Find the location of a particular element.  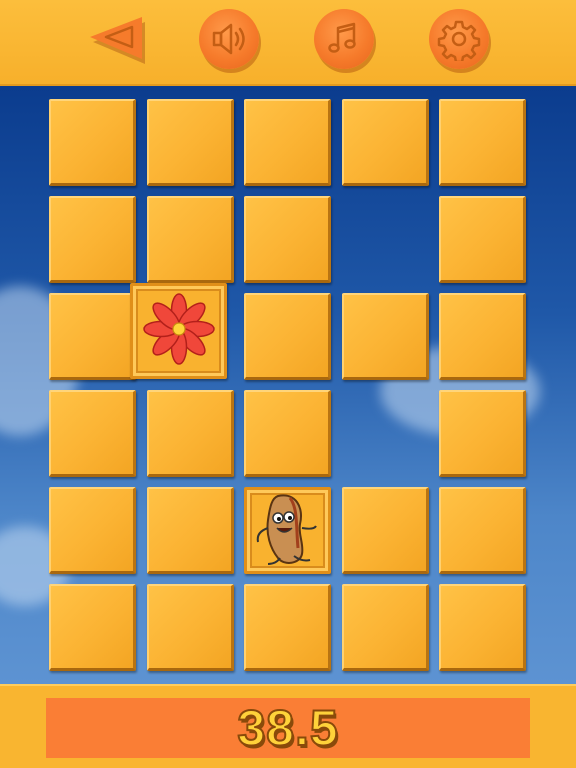

back-triangle-icon is located at coordinates (117, 40).